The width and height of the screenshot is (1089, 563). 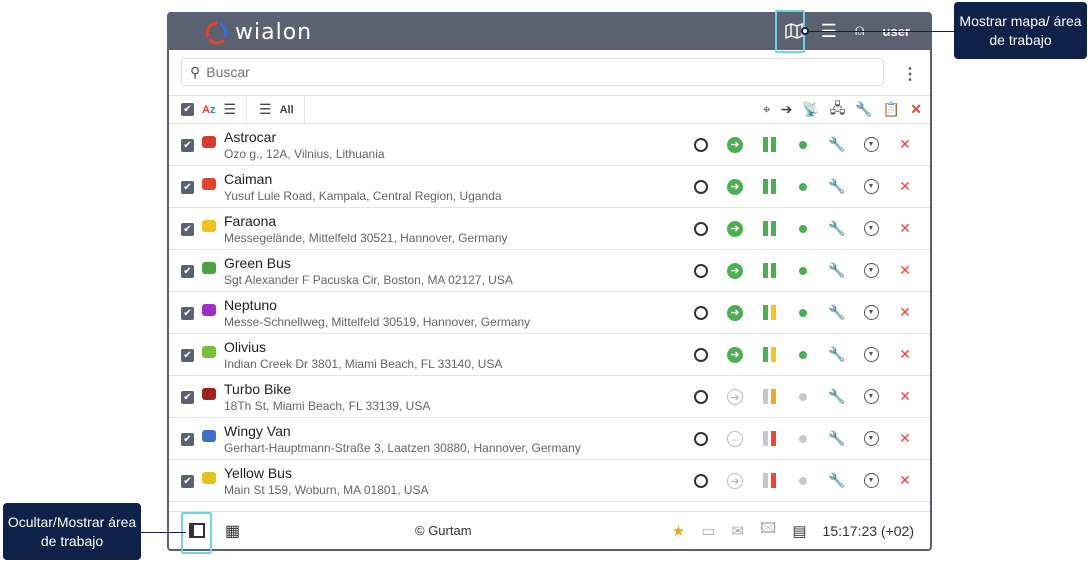 I want to click on apps-grid-icon: ▦, so click(x=232, y=531).